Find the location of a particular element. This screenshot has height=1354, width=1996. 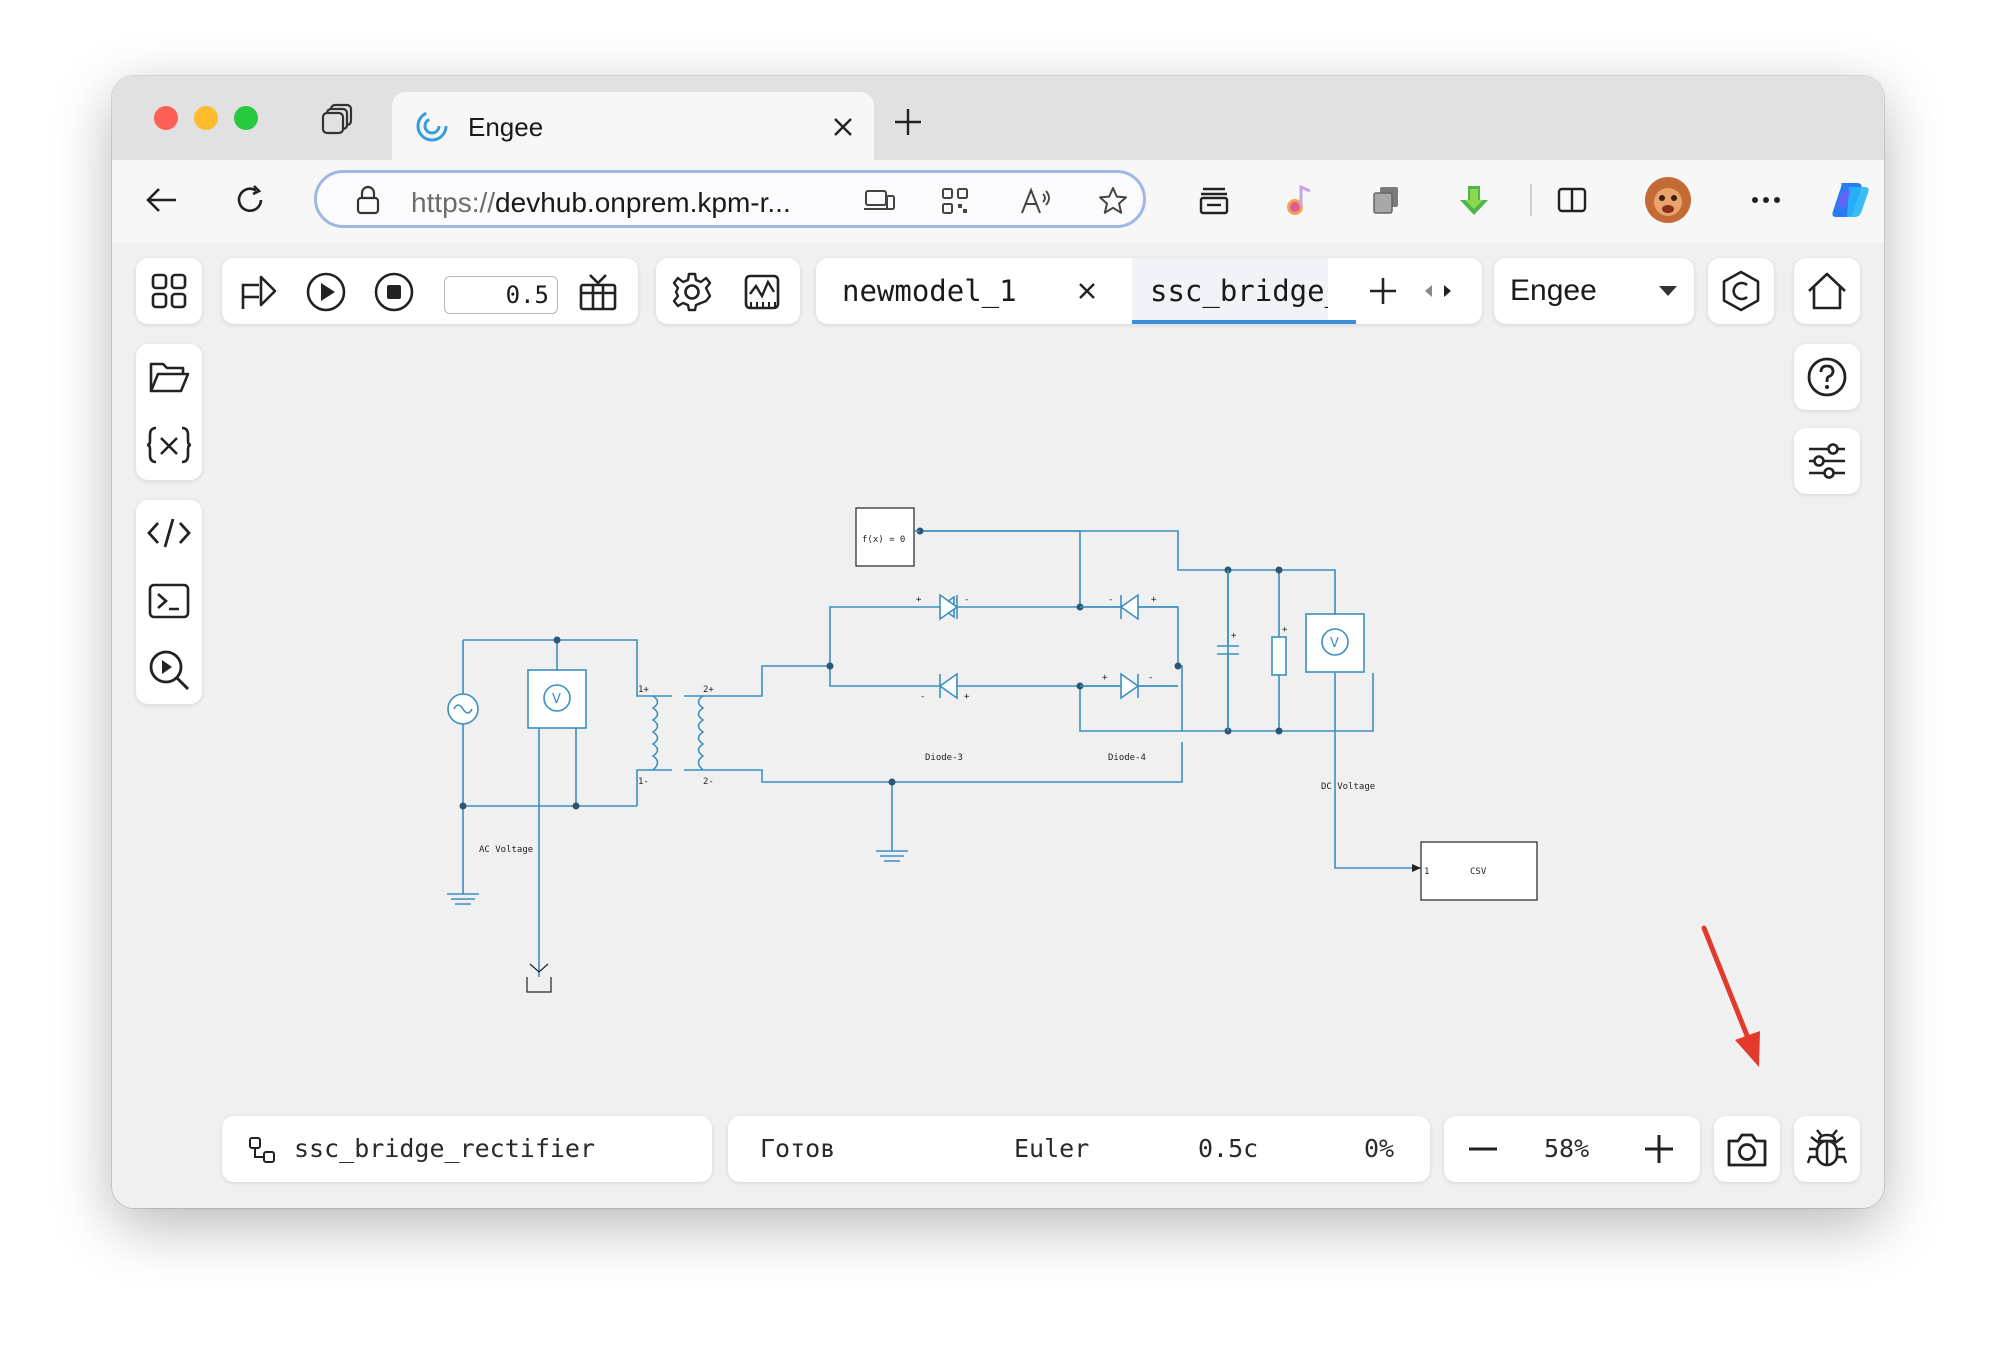

lock-icon is located at coordinates (368, 200).